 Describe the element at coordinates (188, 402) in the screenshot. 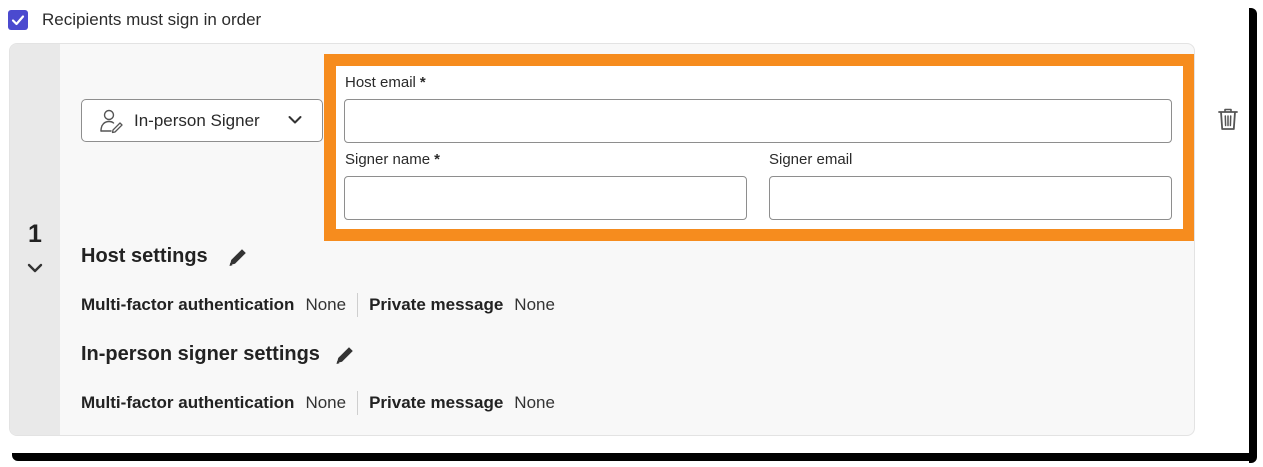

I see `signer-mfa-label: Multi-factor authentication` at that location.